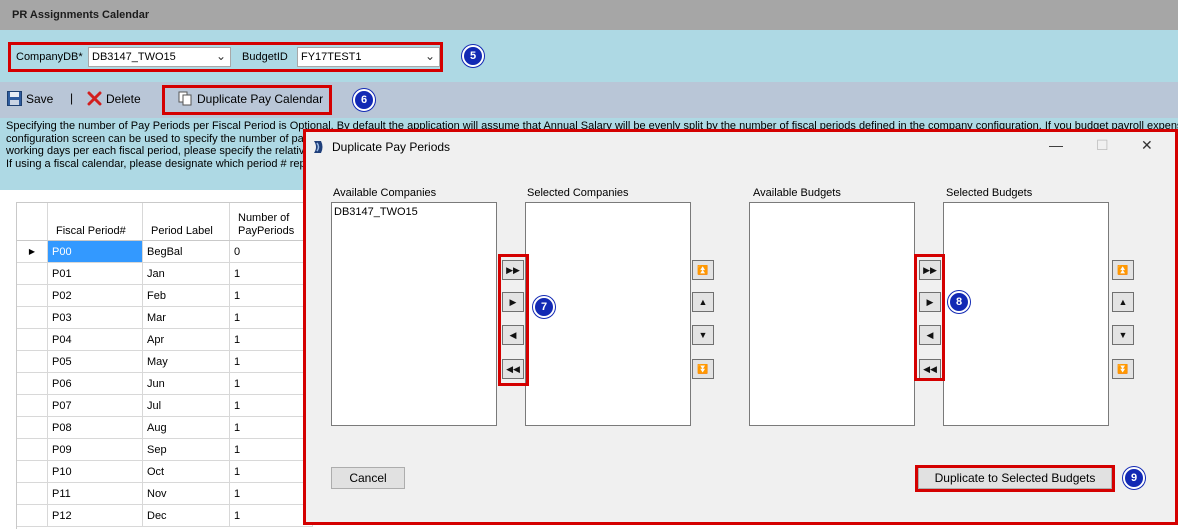 Image resolution: width=1178 pixels, height=529 pixels. Describe the element at coordinates (186, 273) in the screenshot. I see `table-cell-label: Jan` at that location.